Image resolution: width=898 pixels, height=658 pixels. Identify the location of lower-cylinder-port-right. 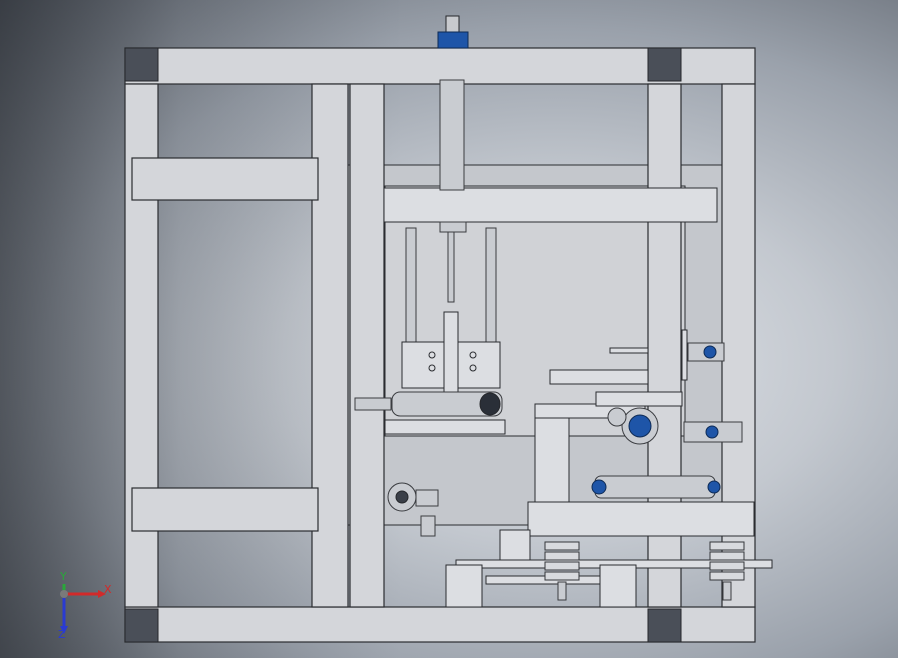
(714, 487).